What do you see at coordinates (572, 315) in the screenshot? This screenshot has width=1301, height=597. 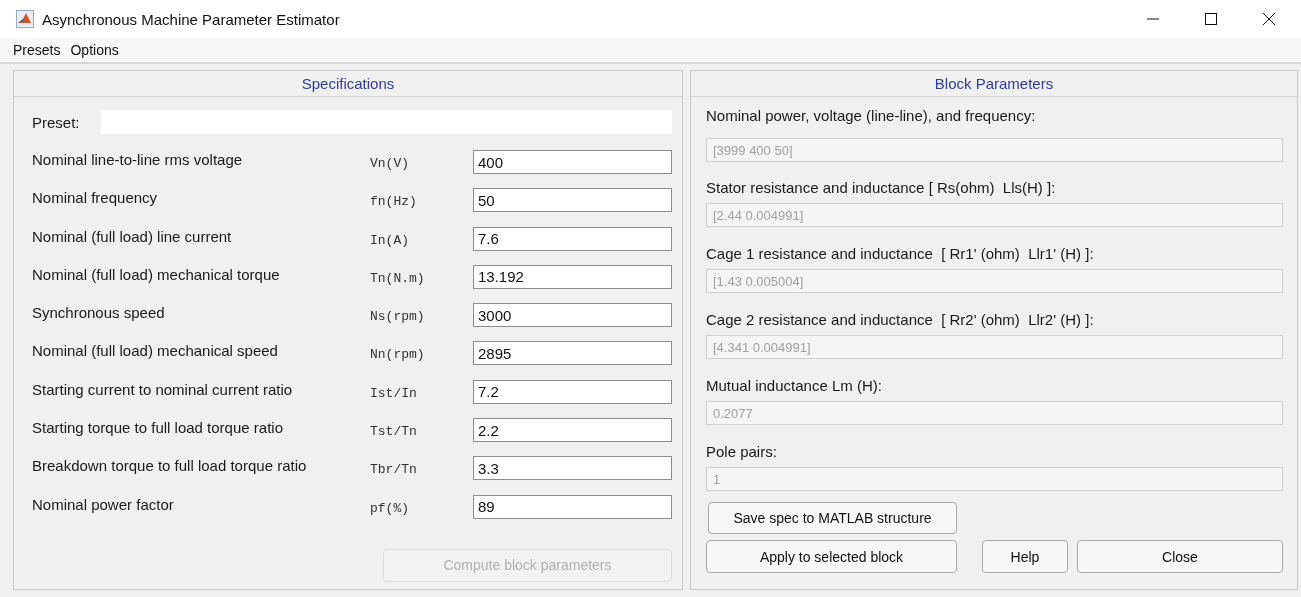 I see `value-field: 3000` at bounding box center [572, 315].